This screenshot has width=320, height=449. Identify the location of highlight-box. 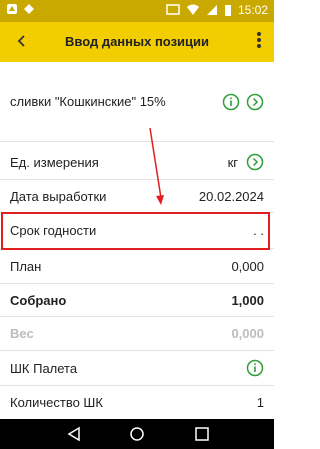
(135, 231).